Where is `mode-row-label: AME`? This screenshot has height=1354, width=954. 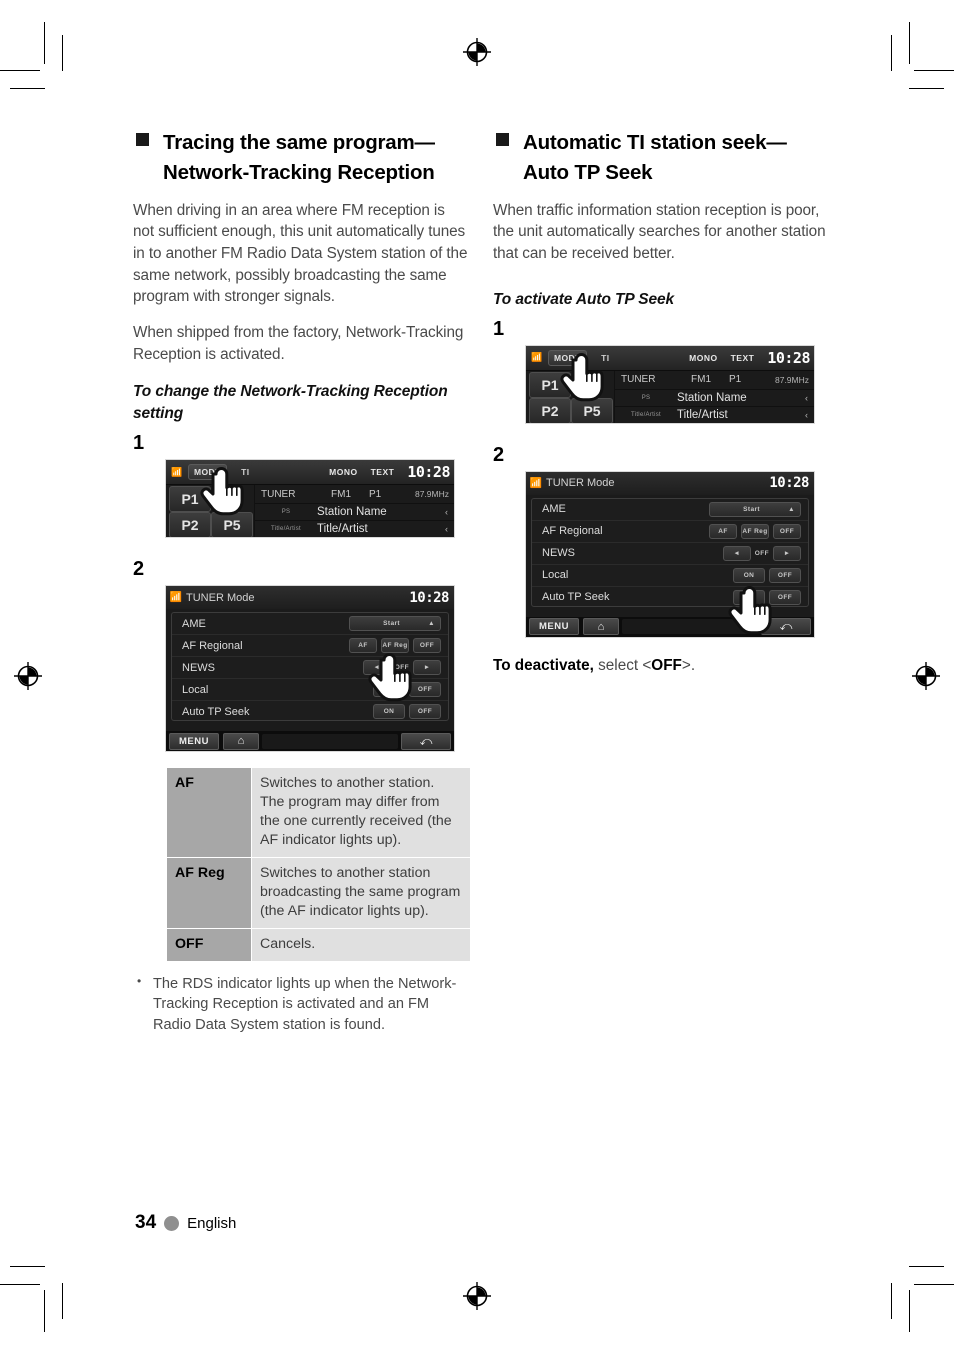
mode-row-label: AME is located at coordinates (194, 623).